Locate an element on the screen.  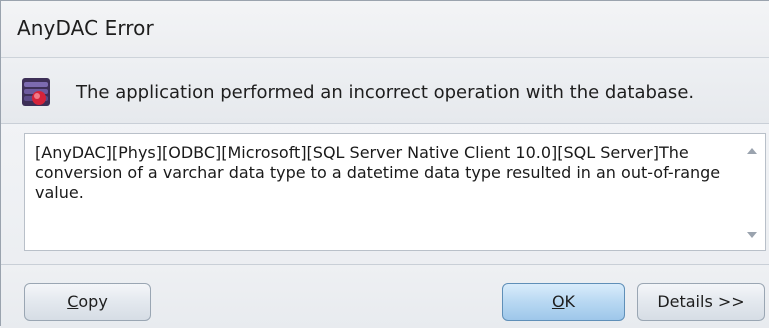
scroll-down-arrow-icon is located at coordinates (752, 235).